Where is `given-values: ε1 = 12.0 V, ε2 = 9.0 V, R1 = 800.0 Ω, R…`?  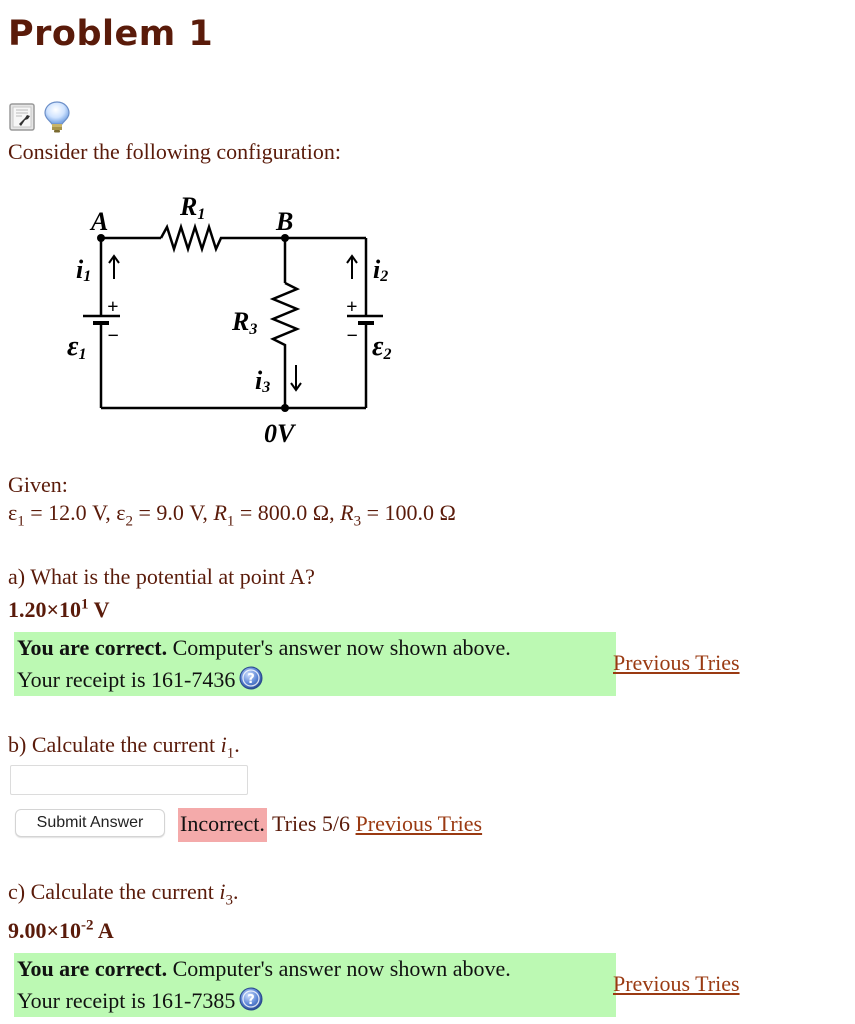 given-values: ε1 = 12.0 V, ε2 = 9.0 V, R1 = 800.0 Ω, R… is located at coordinates (232, 515).